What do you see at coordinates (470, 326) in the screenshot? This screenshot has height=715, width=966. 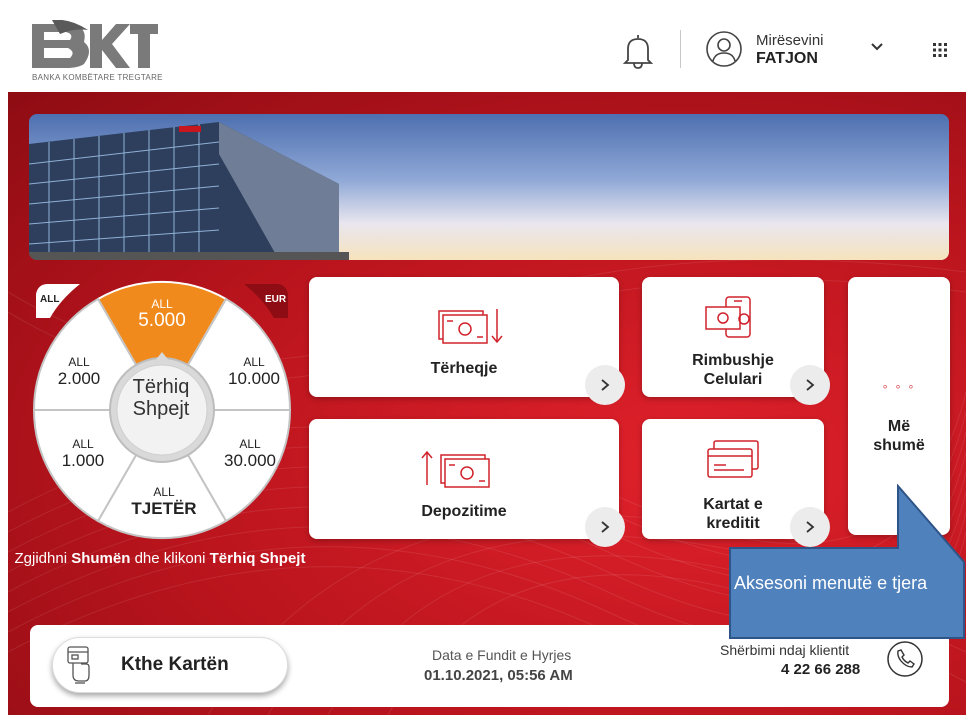 I see `cash-withdraw-icon` at bounding box center [470, 326].